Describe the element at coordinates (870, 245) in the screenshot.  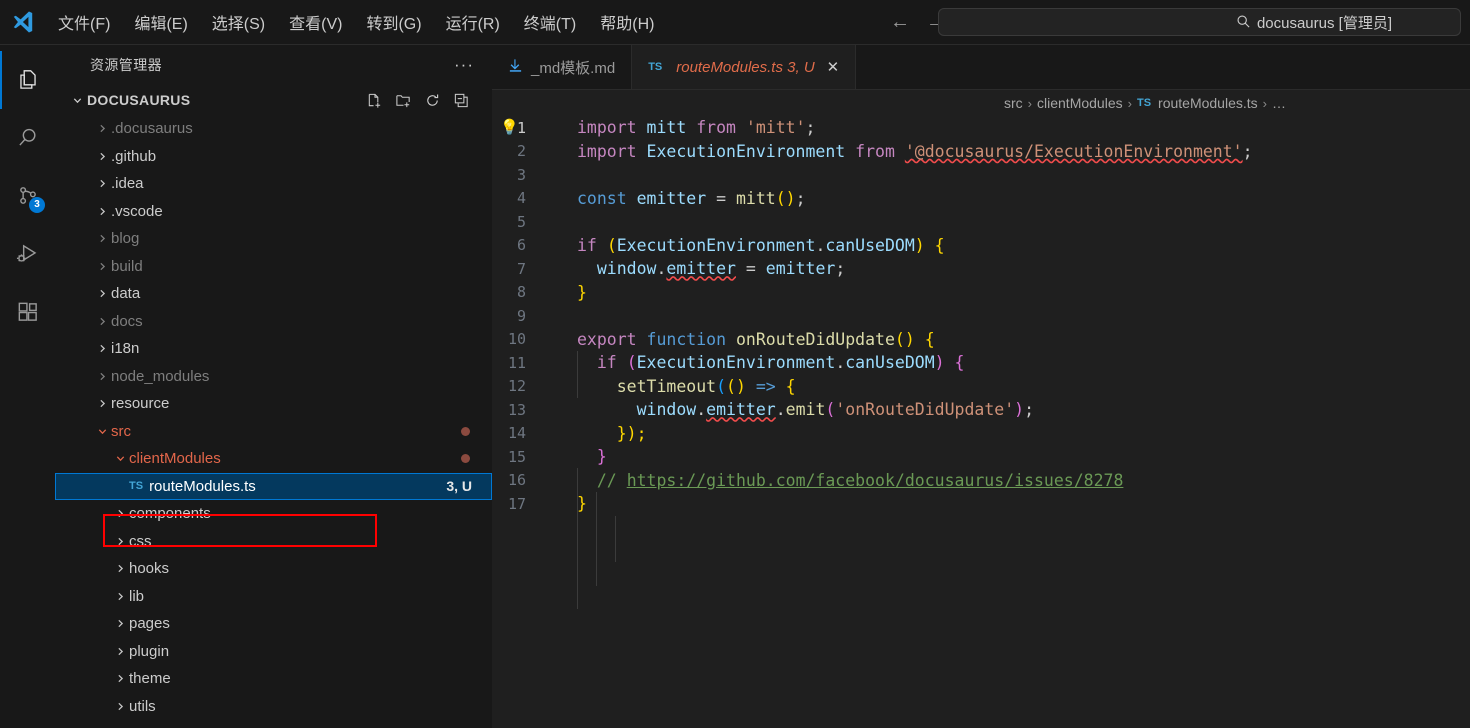
I see `token-property: canUseDOM` at that location.